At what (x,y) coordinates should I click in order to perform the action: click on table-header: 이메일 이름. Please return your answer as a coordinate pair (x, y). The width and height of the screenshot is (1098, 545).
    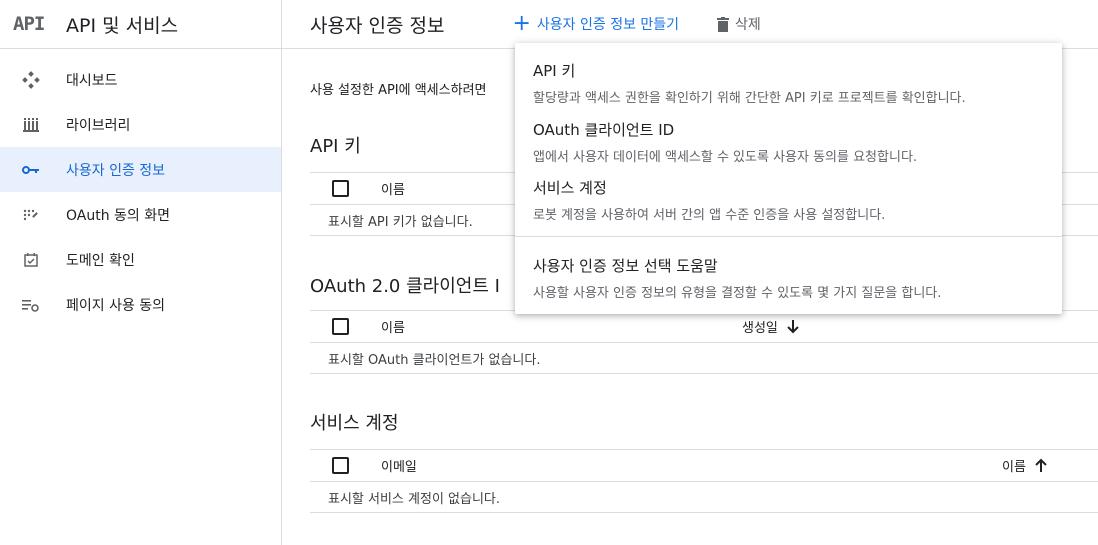
    Looking at the image, I should click on (704, 465).